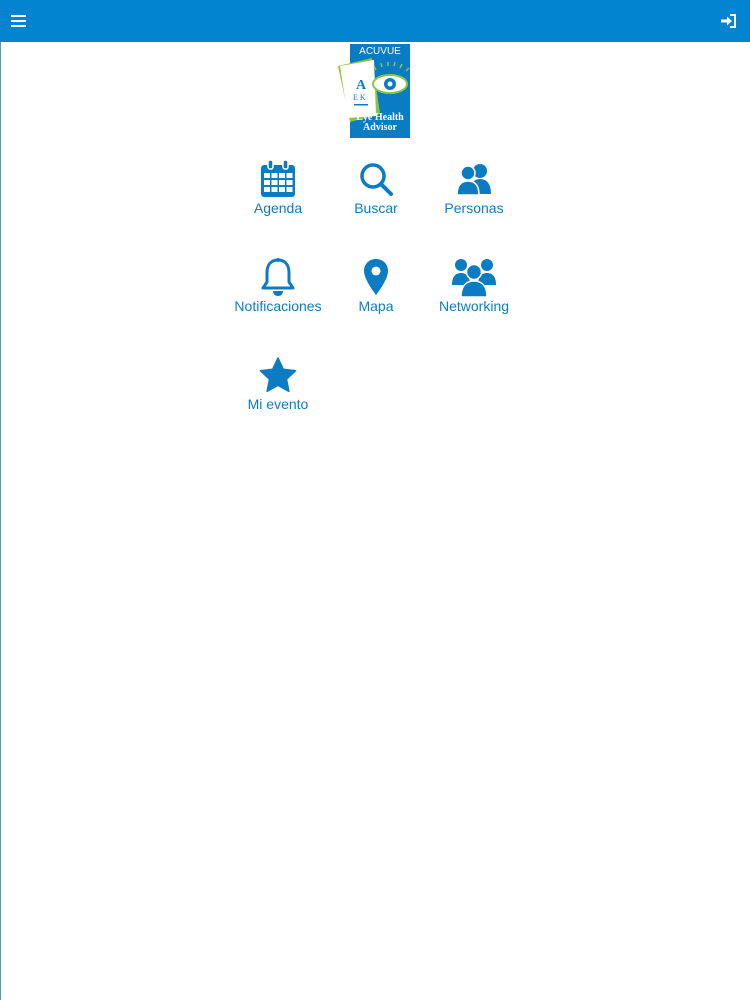 The height and width of the screenshot is (1000, 750). I want to click on menu-item-label: Notificaciones, so click(278, 306).